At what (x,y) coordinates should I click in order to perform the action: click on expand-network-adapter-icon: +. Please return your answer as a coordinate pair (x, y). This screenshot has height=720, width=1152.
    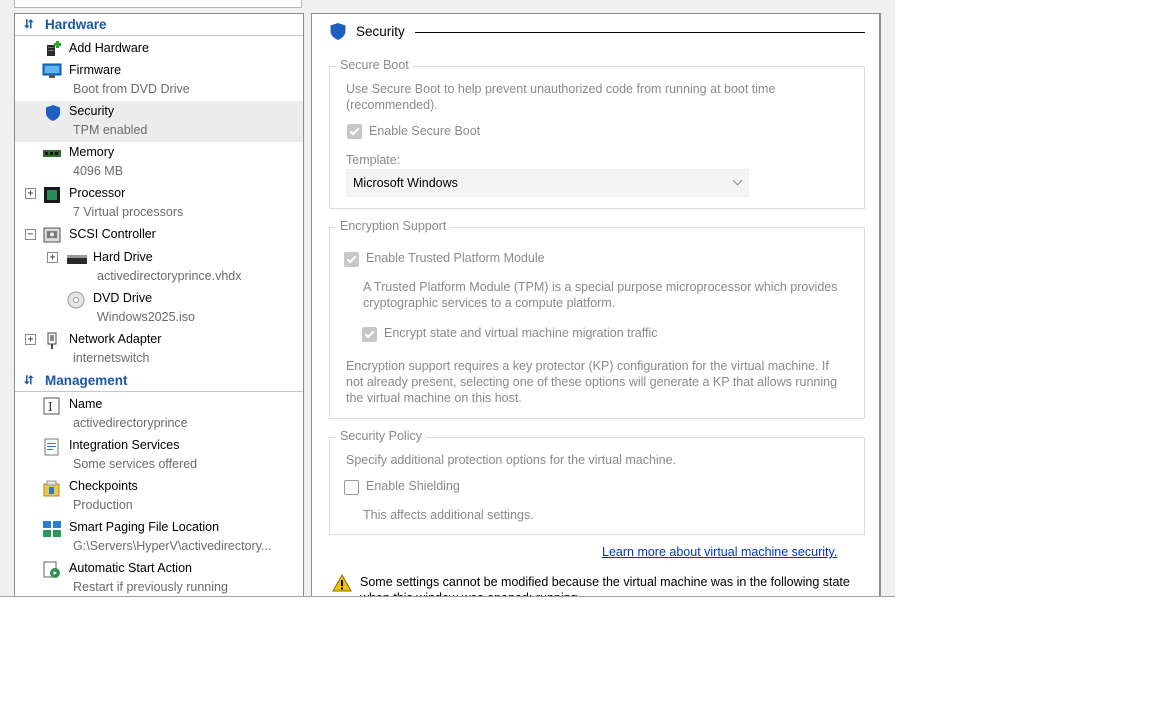
    Looking at the image, I should click on (30, 339).